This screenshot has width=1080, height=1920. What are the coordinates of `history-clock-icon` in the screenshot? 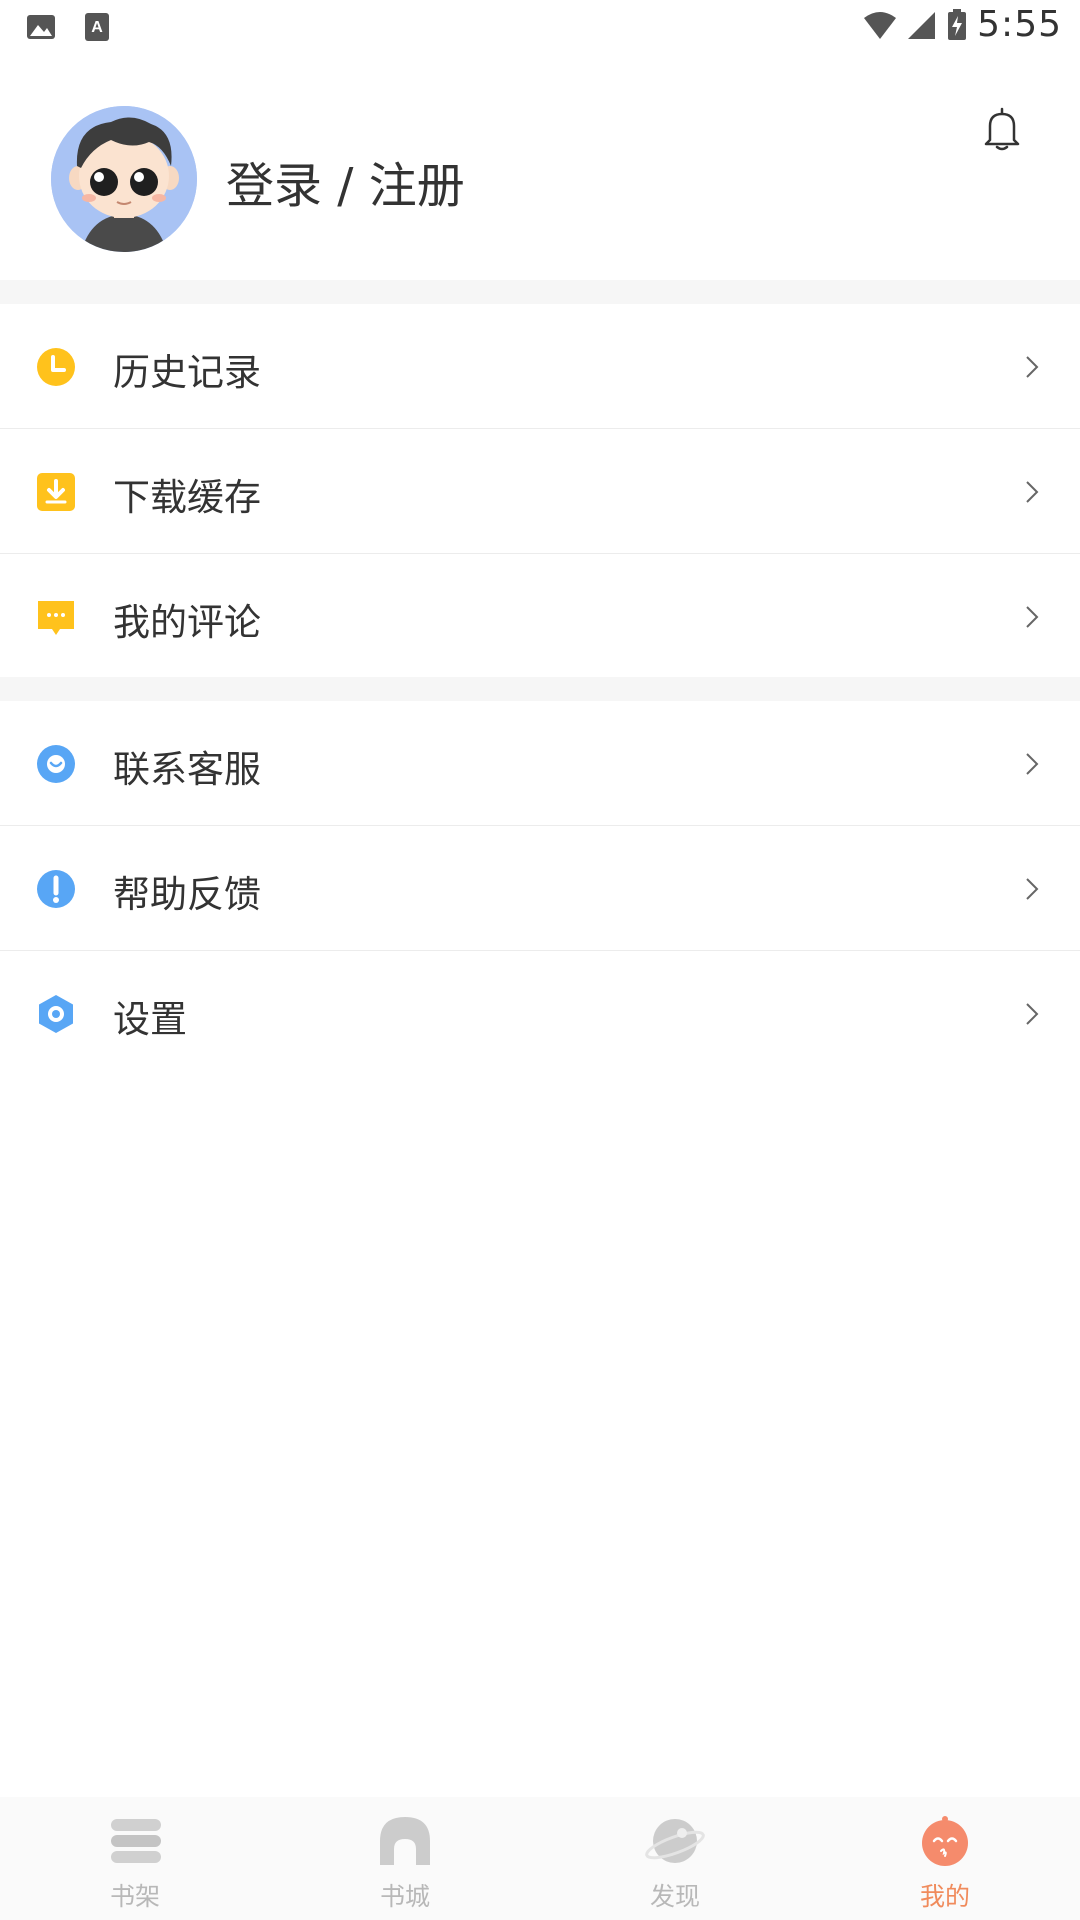 It's located at (56, 367).